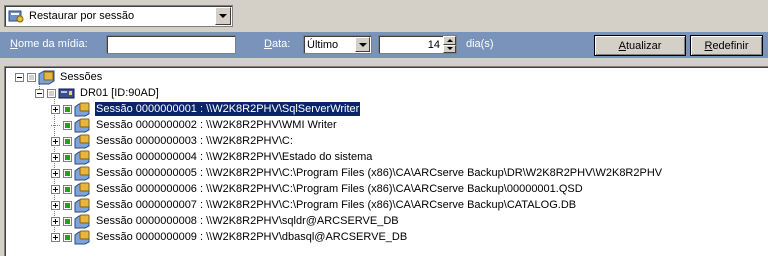 The image size is (768, 256). What do you see at coordinates (726, 45) in the screenshot?
I see `reset-button: Redefinir` at bounding box center [726, 45].